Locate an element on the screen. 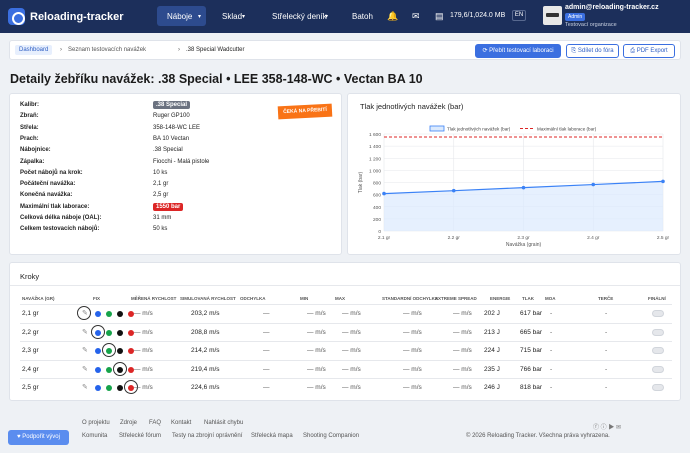 Image resolution: width=690 pixels, height=453 pixels. footer-link: Kontakt is located at coordinates (181, 423).